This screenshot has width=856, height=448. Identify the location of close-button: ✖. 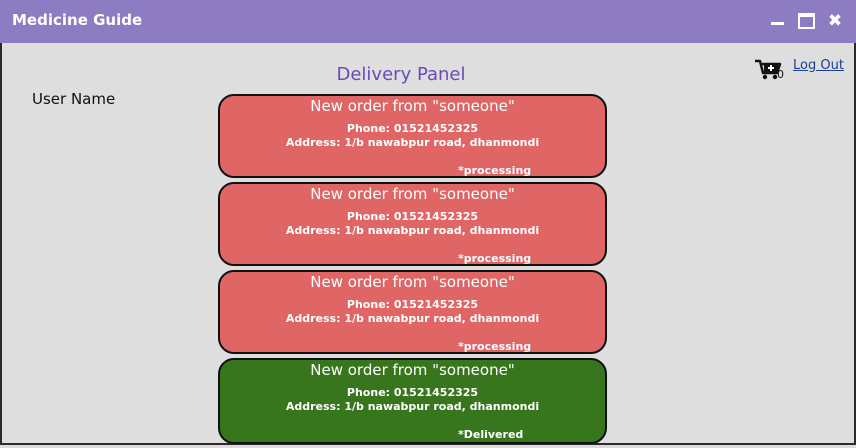
(835, 21).